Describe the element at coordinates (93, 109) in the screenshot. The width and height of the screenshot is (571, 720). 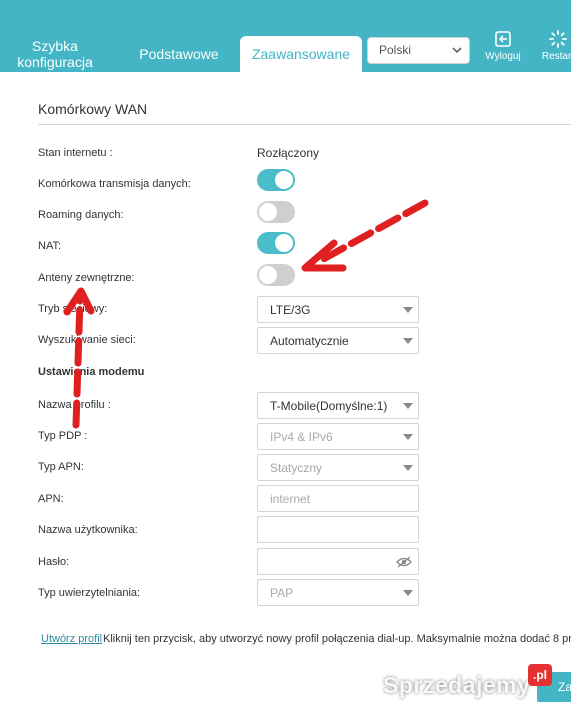
I see `section-title: Komórkowy WAN` at that location.